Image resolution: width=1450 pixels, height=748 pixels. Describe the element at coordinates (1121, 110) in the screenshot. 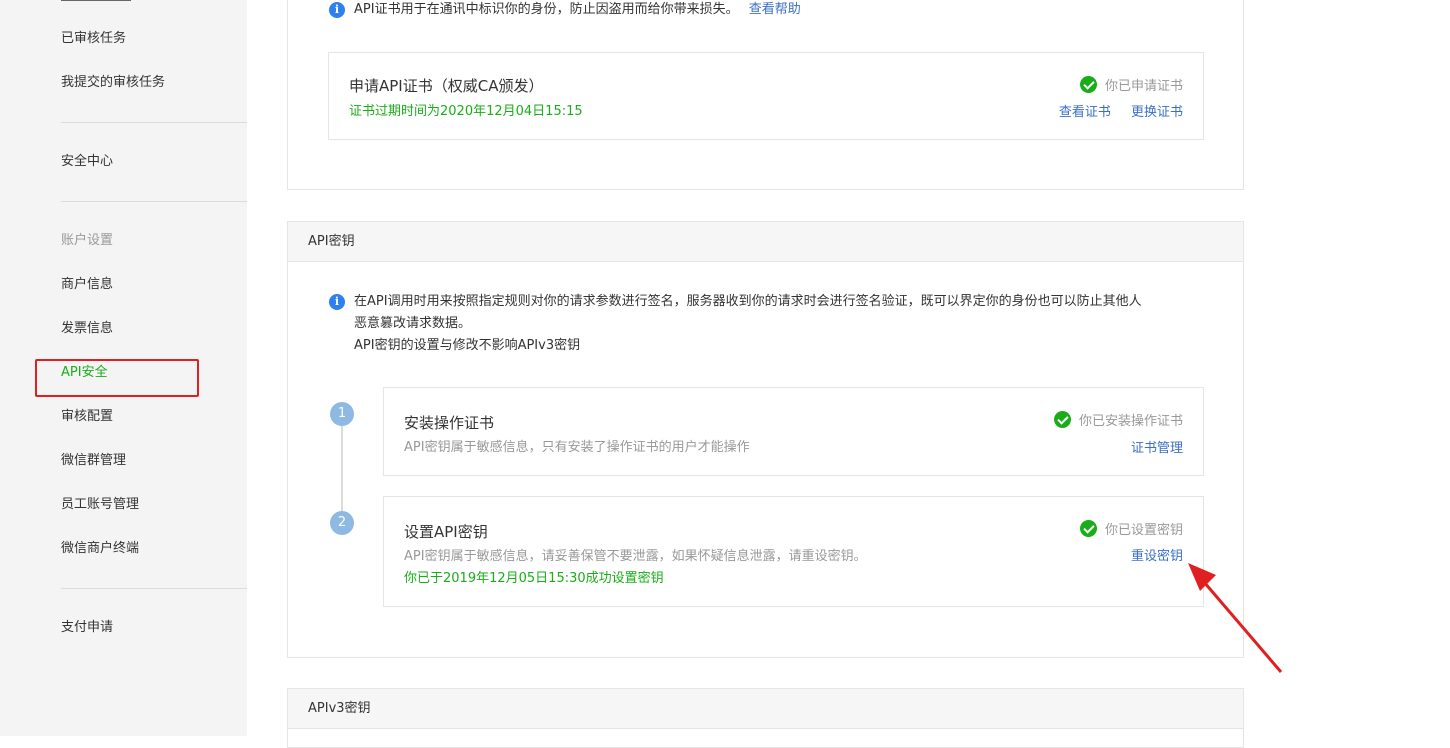

I see `cert-actions: 查看证书 更换证书` at that location.